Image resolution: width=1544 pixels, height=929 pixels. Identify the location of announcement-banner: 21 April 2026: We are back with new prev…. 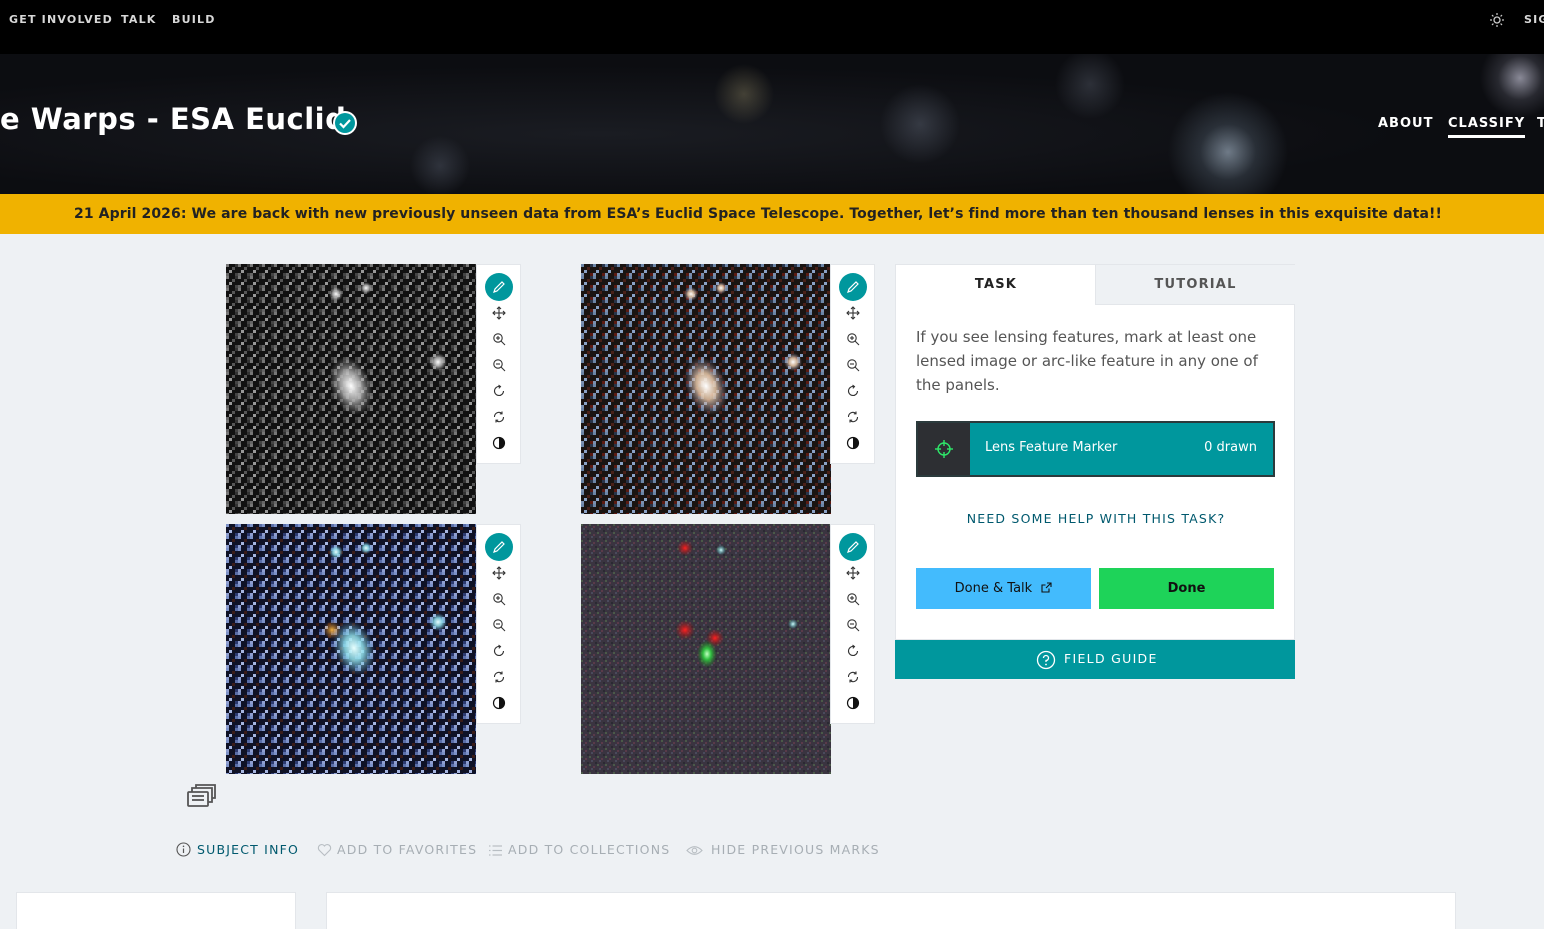
(772, 214).